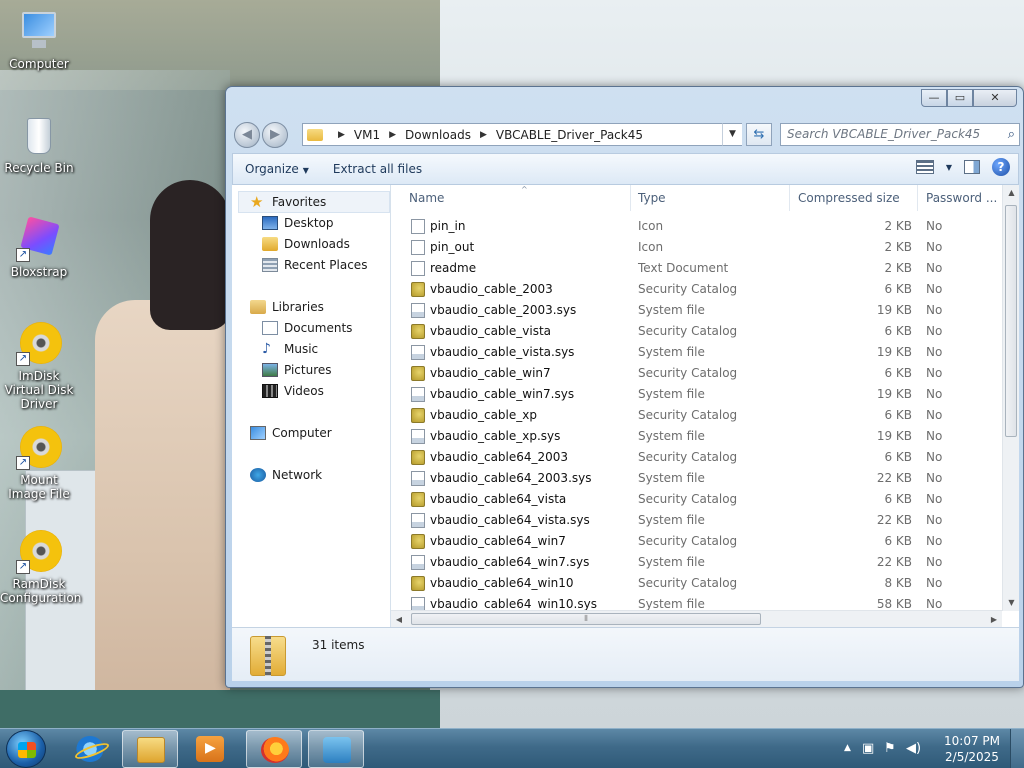  What do you see at coordinates (220, 709) in the screenshot?
I see `wallpaper-floor` at bounding box center [220, 709].